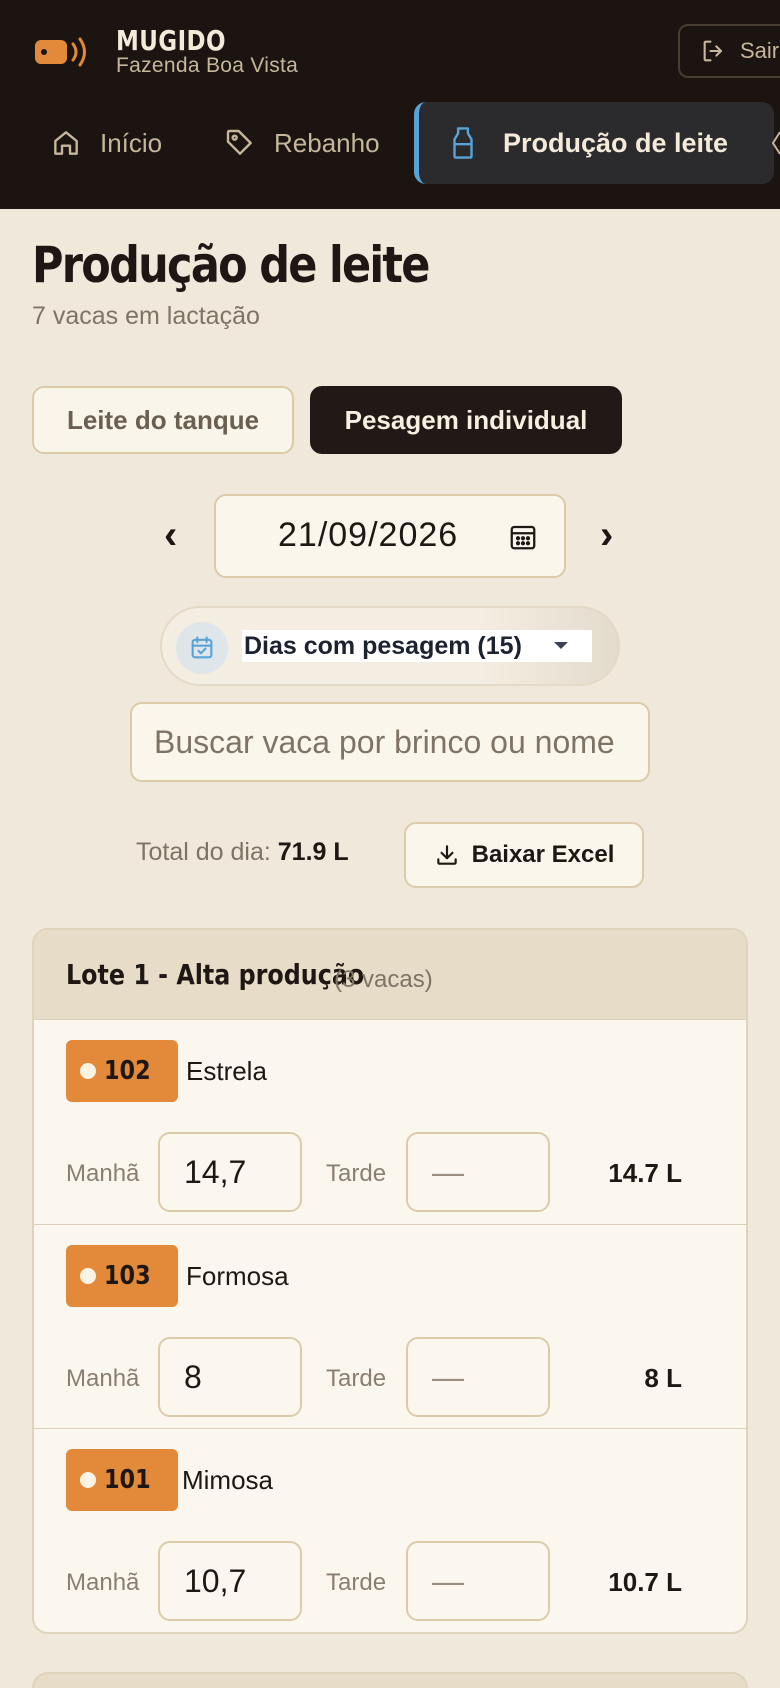 The width and height of the screenshot is (780, 1688). Describe the element at coordinates (390, 742) in the screenshot. I see `search-input` at that location.